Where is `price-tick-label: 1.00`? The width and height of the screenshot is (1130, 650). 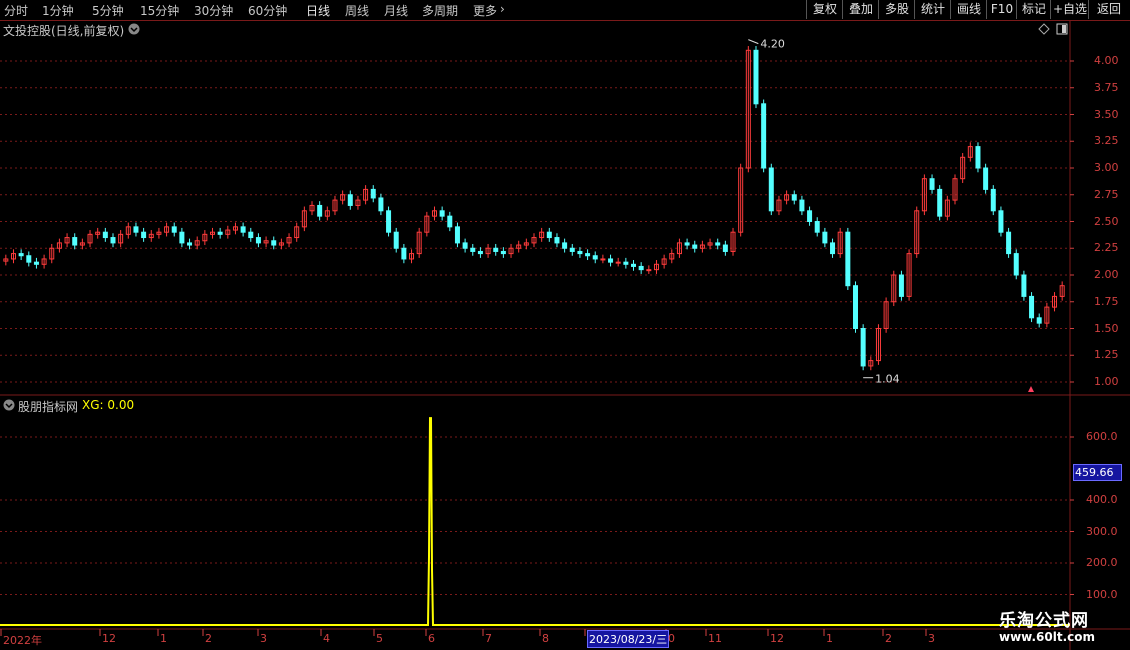 price-tick-label: 1.00 is located at coordinates (1106, 381).